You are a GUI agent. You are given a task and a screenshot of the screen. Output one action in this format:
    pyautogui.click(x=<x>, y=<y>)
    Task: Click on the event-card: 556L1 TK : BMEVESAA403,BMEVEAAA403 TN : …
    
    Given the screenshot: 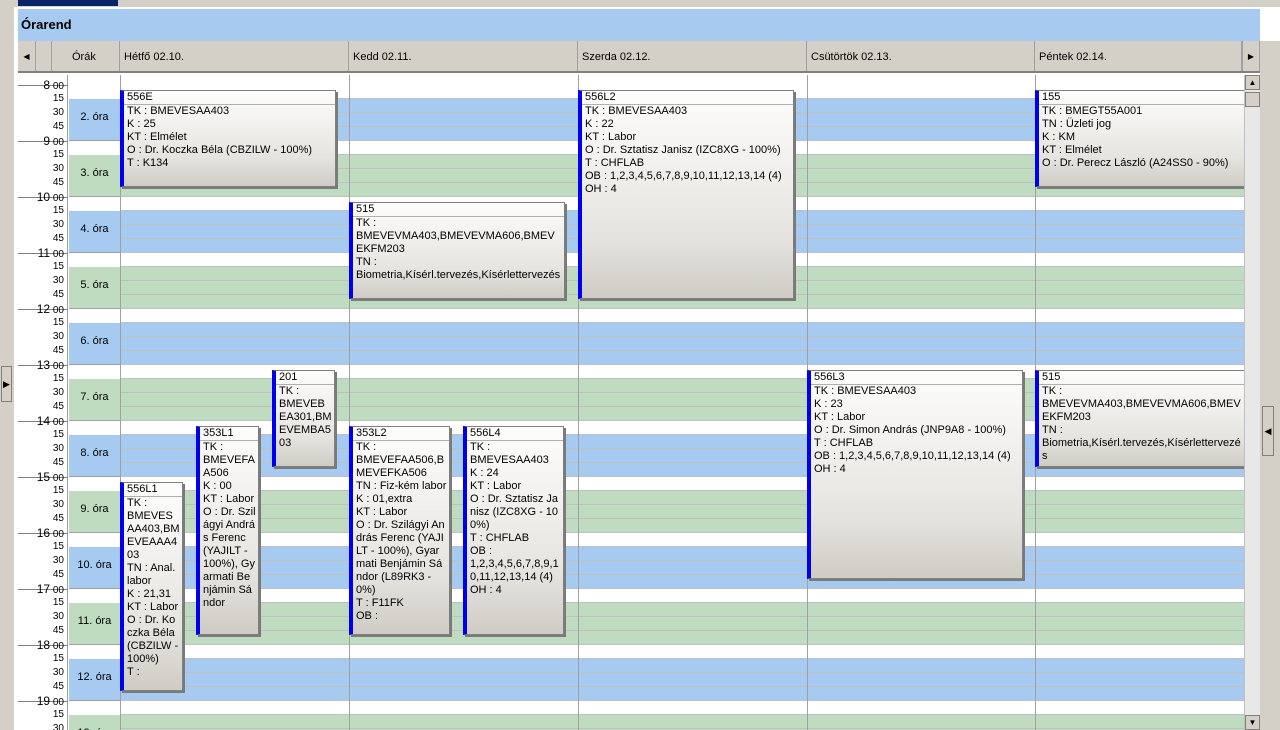 What is the action you would take?
    pyautogui.click(x=151, y=586)
    